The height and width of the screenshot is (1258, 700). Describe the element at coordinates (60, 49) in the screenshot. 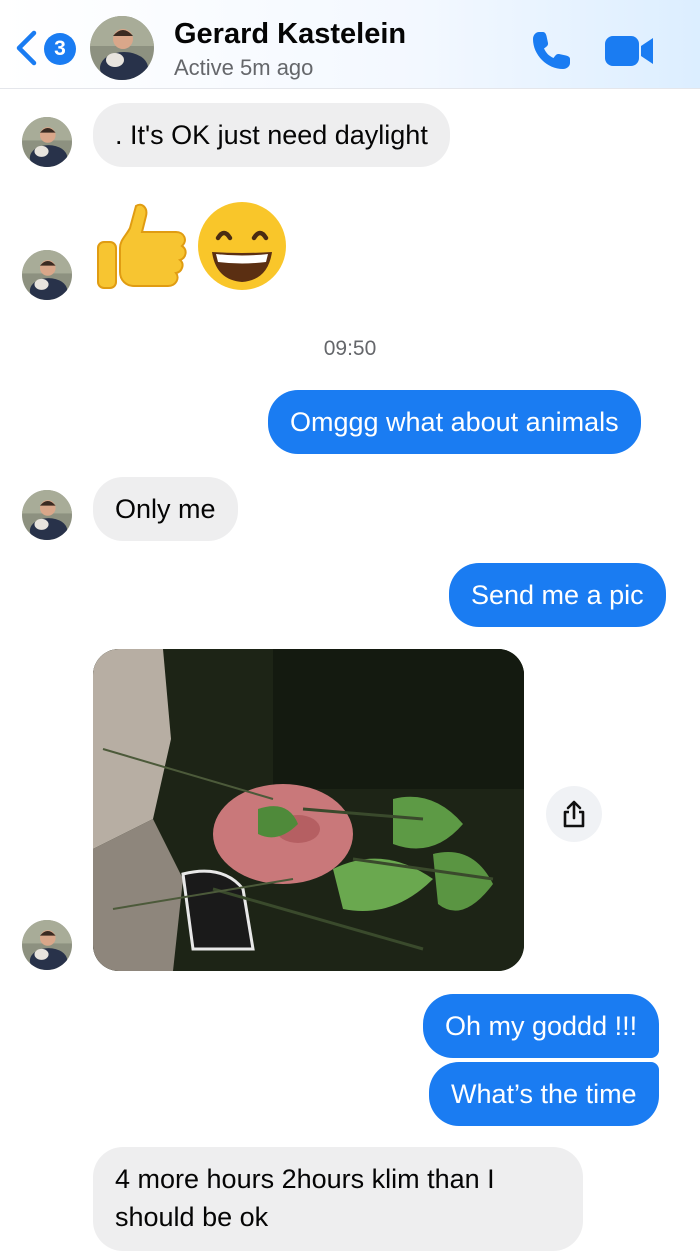

I see `unread-badge: 3` at that location.